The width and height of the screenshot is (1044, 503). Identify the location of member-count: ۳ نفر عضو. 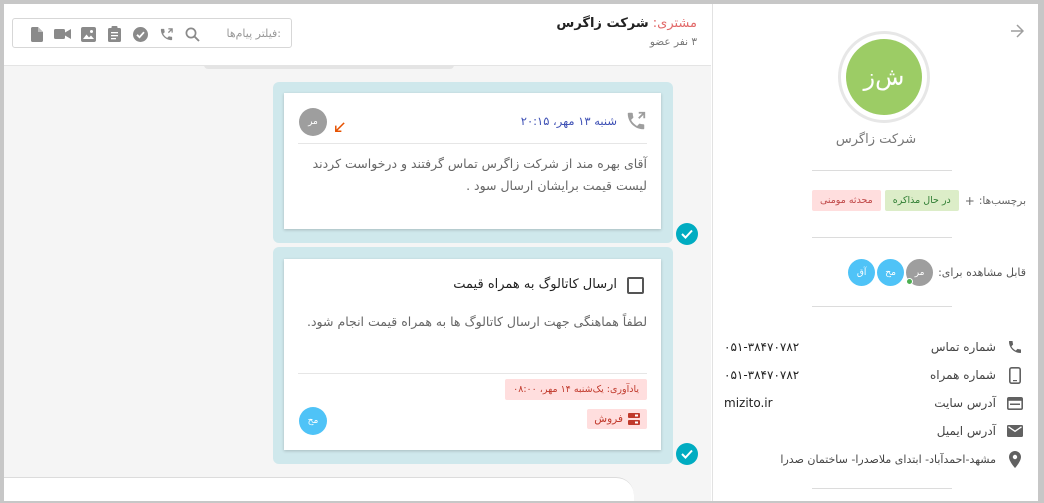
(626, 42).